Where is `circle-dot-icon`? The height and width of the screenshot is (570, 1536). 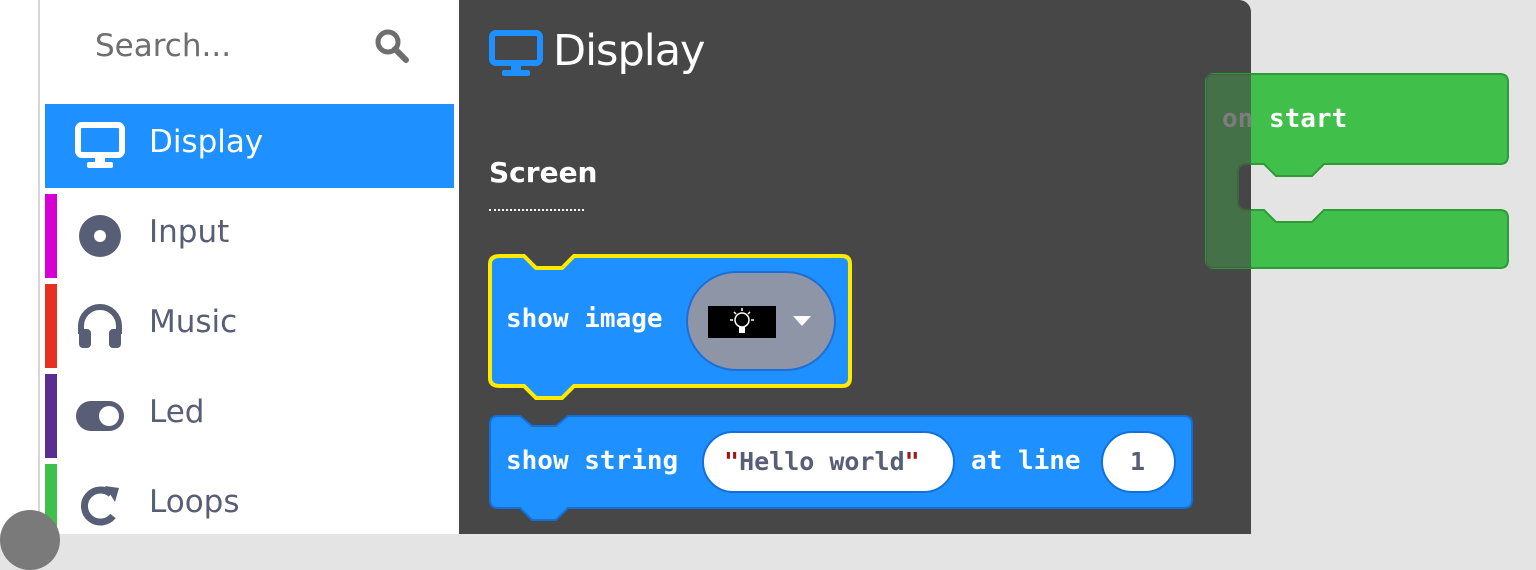
circle-dot-icon is located at coordinates (100, 236).